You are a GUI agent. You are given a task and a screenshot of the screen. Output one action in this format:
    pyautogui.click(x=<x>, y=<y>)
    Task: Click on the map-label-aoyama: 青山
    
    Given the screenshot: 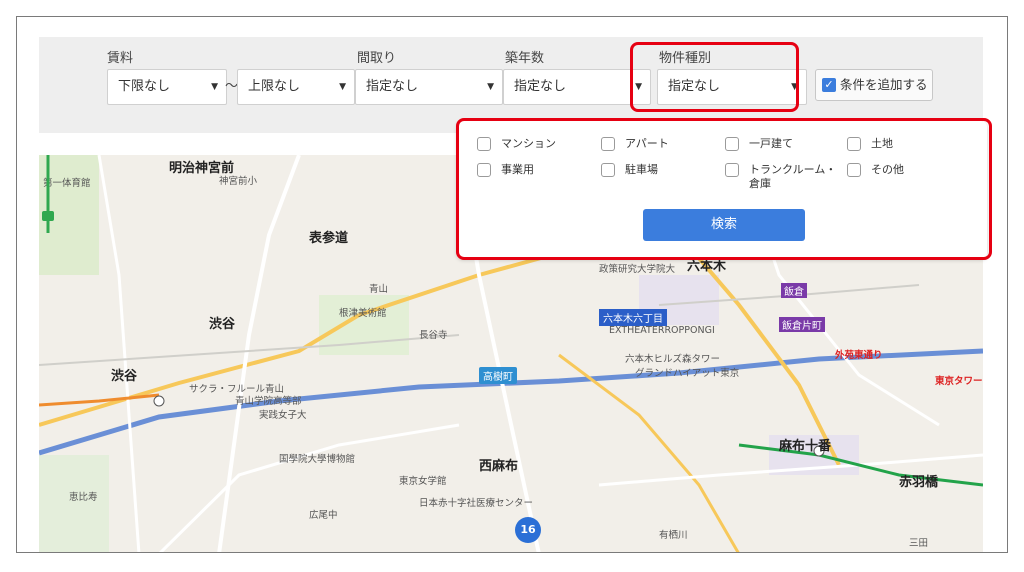 What is the action you would take?
    pyautogui.click(x=379, y=289)
    